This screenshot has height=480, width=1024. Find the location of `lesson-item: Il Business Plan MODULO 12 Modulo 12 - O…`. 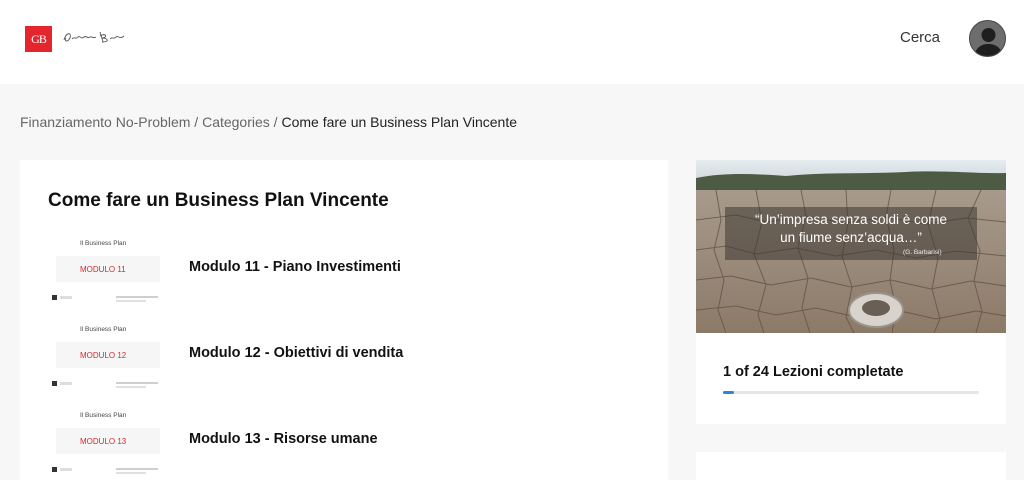

lesson-item: Il Business Plan MODULO 12 Modulo 12 - O… is located at coordinates (348, 359).